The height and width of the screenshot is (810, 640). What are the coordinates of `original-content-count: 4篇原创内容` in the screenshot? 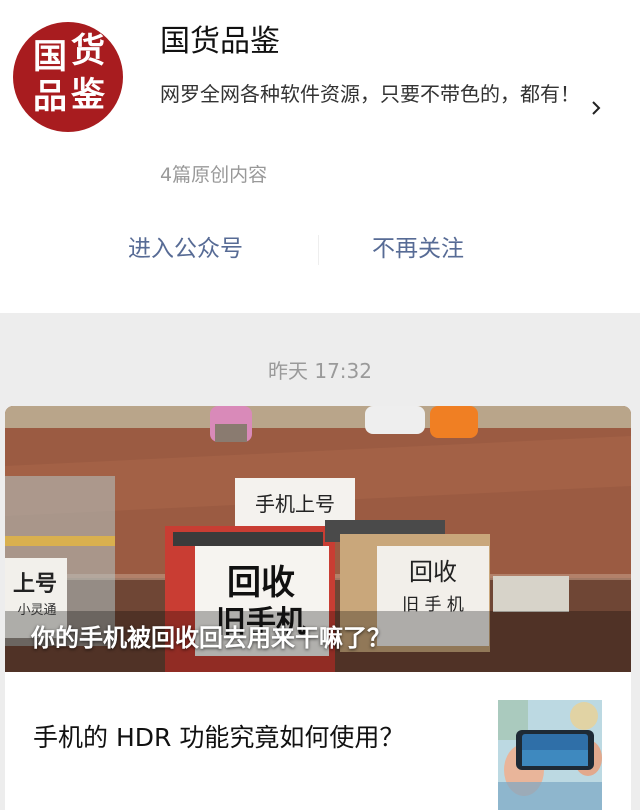 It's located at (214, 175).